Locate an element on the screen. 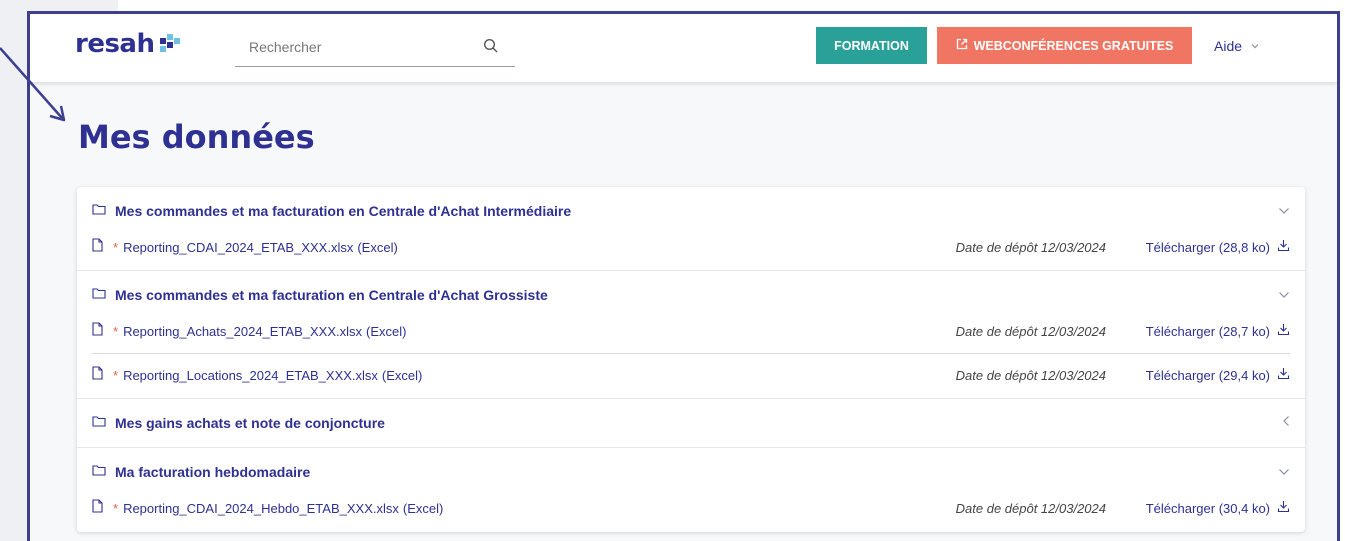 The image size is (1345, 541). download-button: Télécharger (29,4 ko) is located at coordinates (1218, 375).